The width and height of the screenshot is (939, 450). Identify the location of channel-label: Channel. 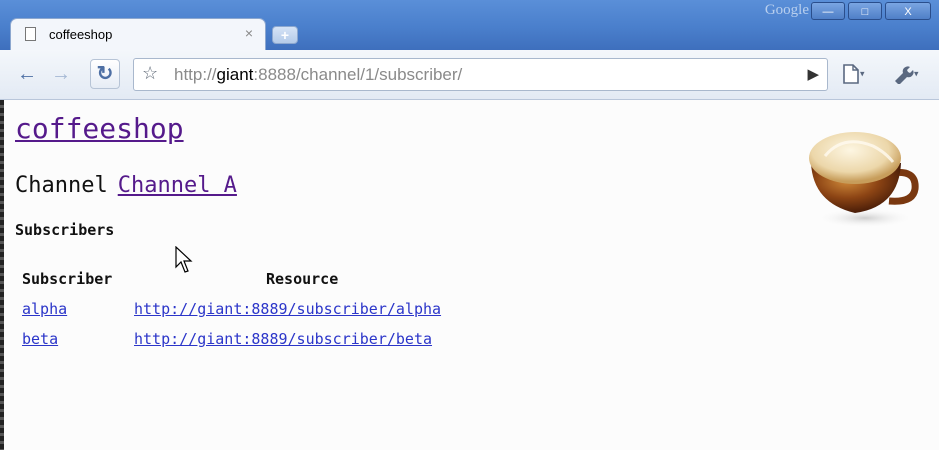
(61, 185).